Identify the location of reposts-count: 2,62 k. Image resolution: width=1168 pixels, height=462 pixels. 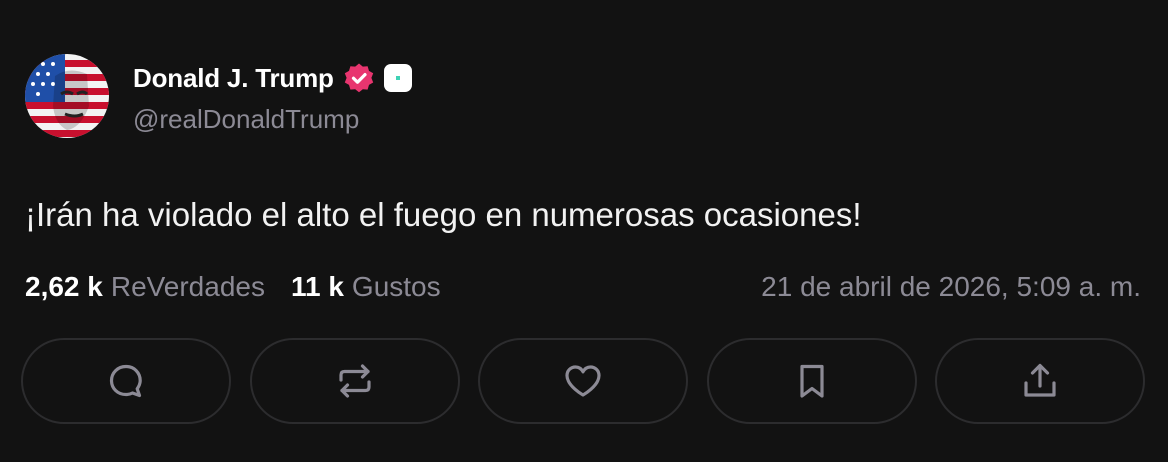
(64, 287).